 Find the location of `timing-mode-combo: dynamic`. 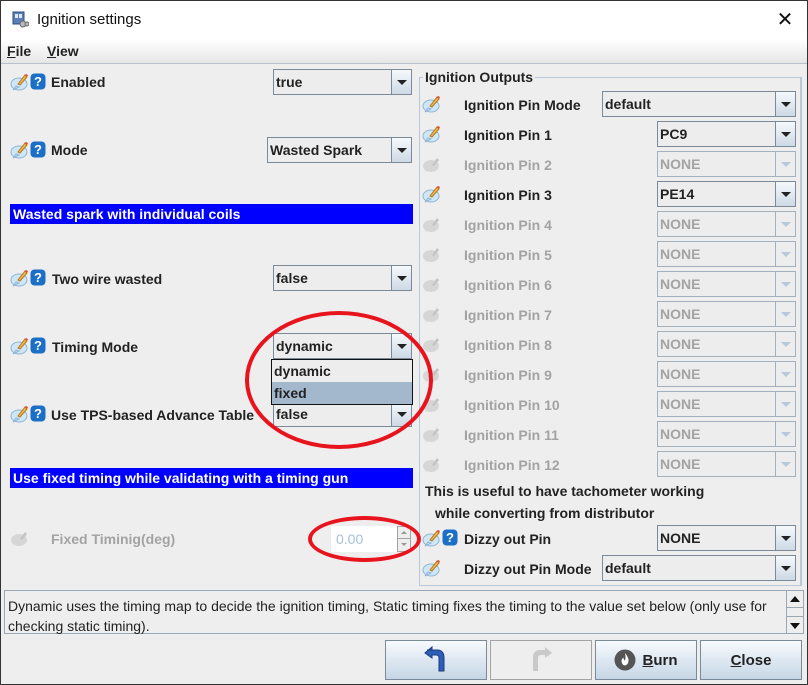

timing-mode-combo: dynamic is located at coordinates (342, 346).